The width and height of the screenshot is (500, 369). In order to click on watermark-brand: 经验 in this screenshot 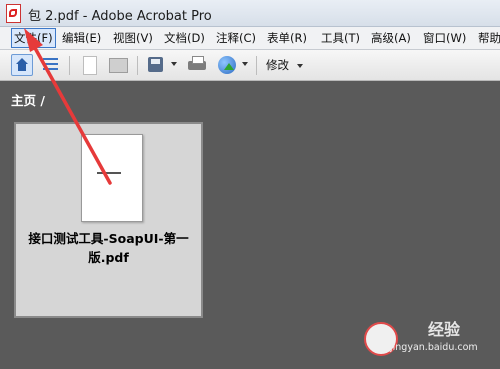, I will do `click(444, 329)`.